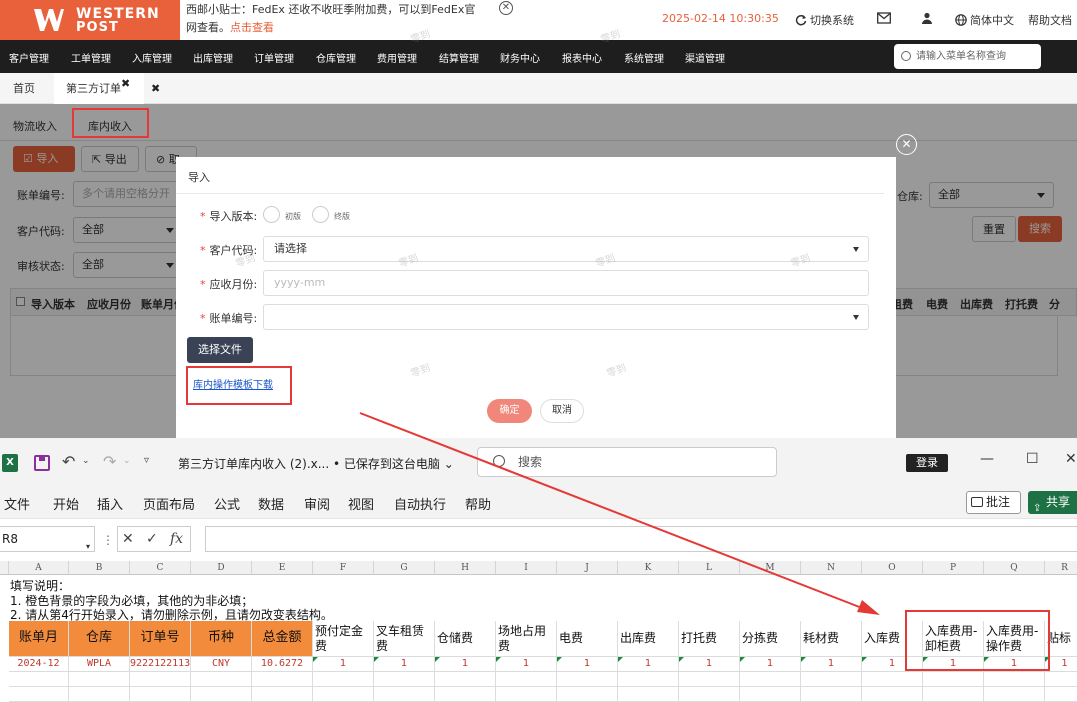 Image resolution: width=1077 pixels, height=702 pixels. What do you see at coordinates (99, 568) in the screenshot?
I see `column-header-B: B` at bounding box center [99, 568].